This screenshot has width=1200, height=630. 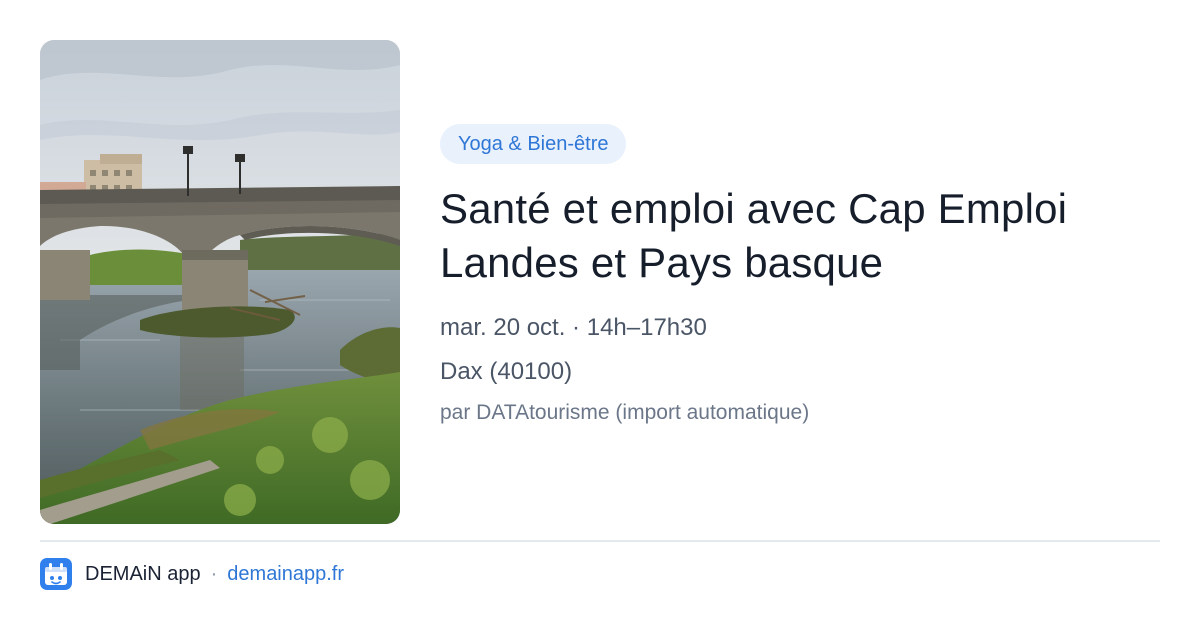 I want to click on demain-app-icon, so click(x=56, y=574).